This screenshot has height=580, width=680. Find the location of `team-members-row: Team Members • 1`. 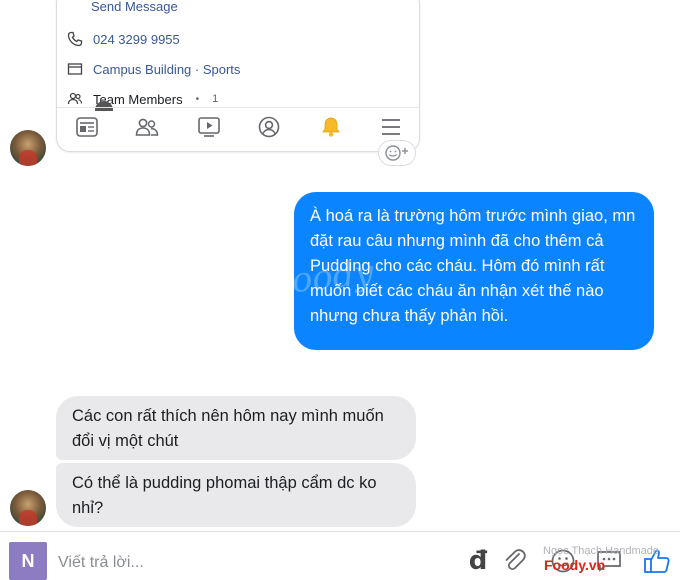

team-members-row: Team Members • 1 is located at coordinates (142, 99).